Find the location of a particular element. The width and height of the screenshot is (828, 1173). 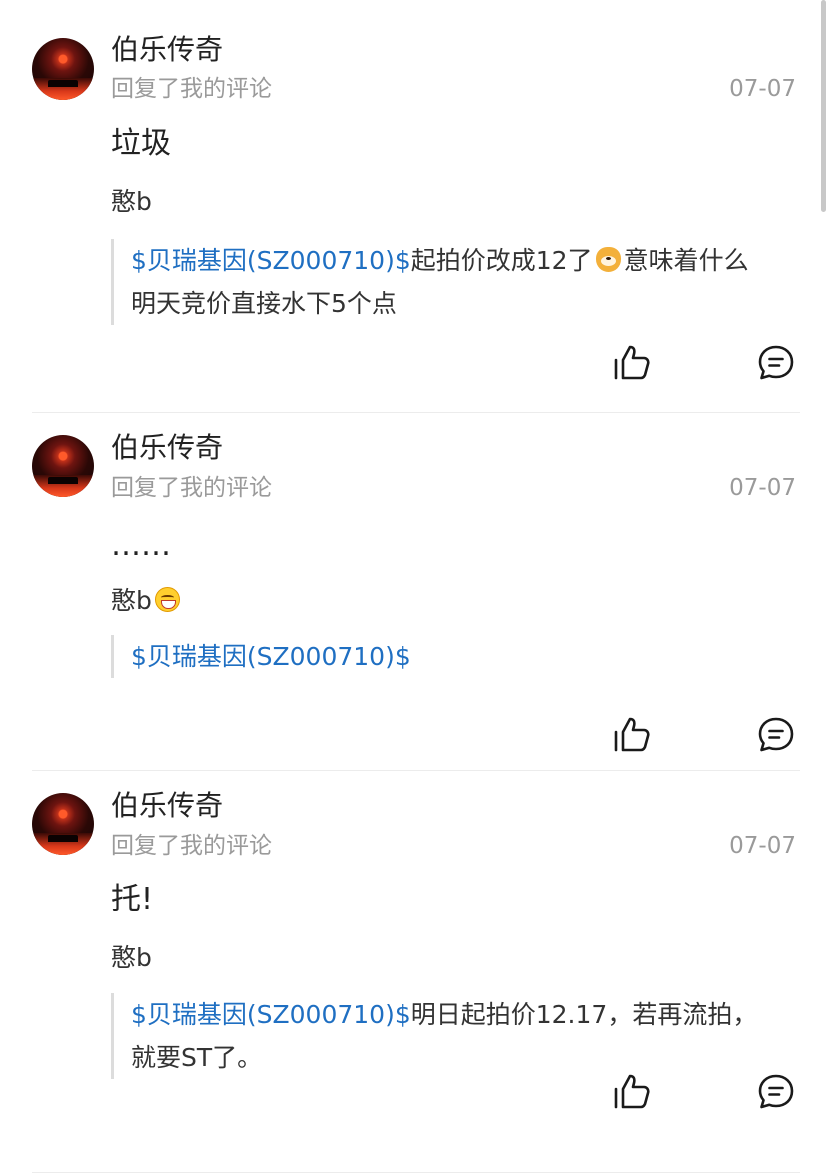

quoted-comment: $贝瑞基因(SZ000710)$明日起拍价12.17，若再流拍， 就要ST了。 is located at coordinates (456, 1036).